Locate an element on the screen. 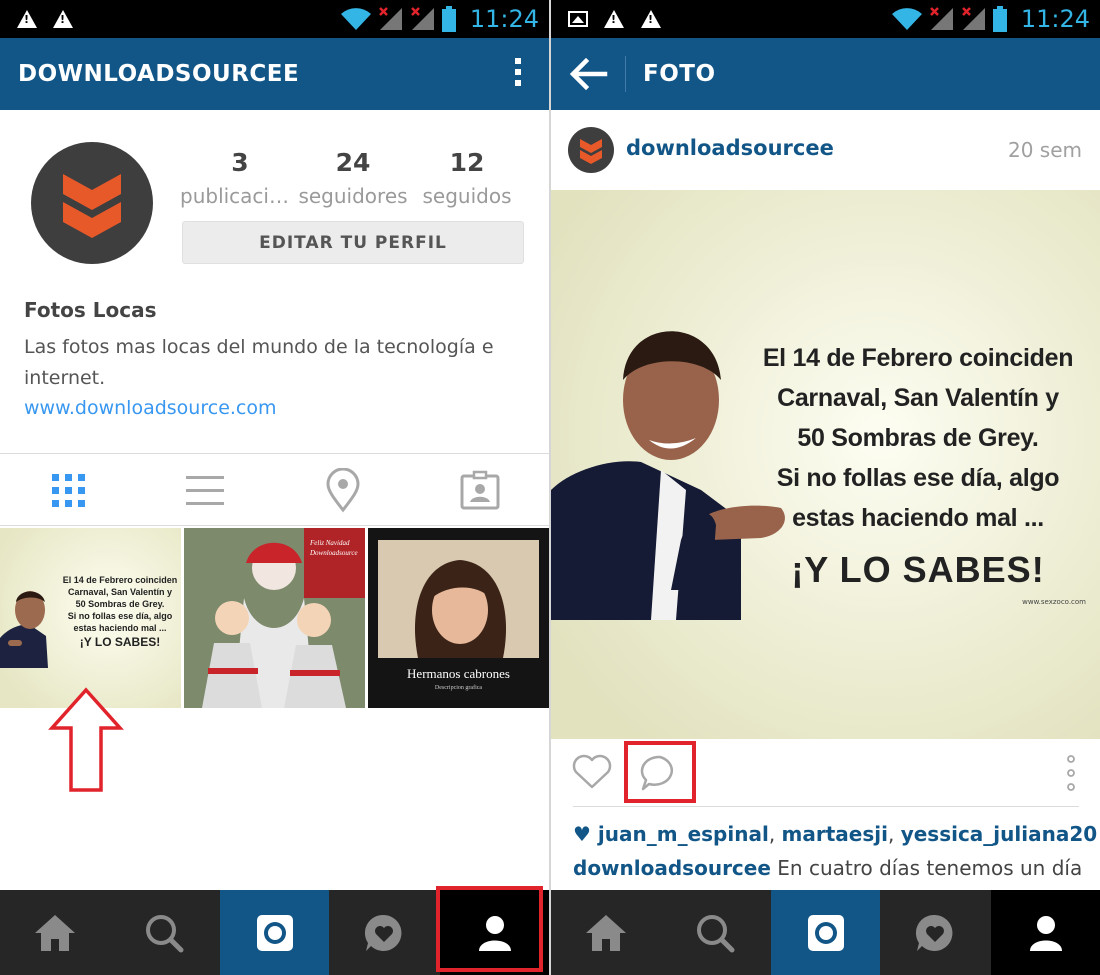  photo-thumbnail: Hermanos cabrones Descripcion grafica is located at coordinates (458, 618).